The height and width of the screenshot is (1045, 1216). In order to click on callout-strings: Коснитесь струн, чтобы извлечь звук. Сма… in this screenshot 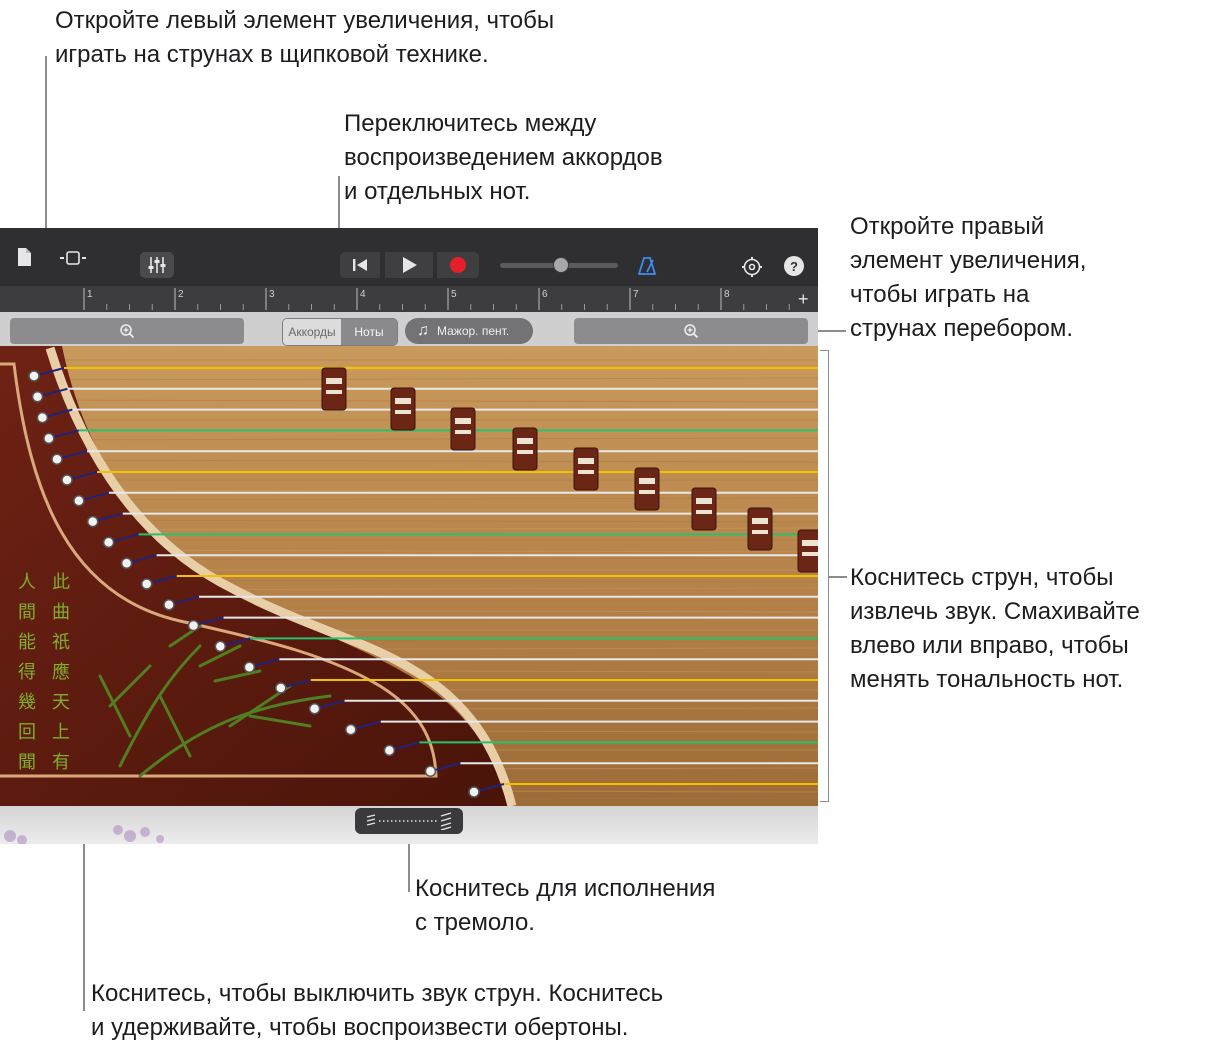, I will do `click(995, 628)`.